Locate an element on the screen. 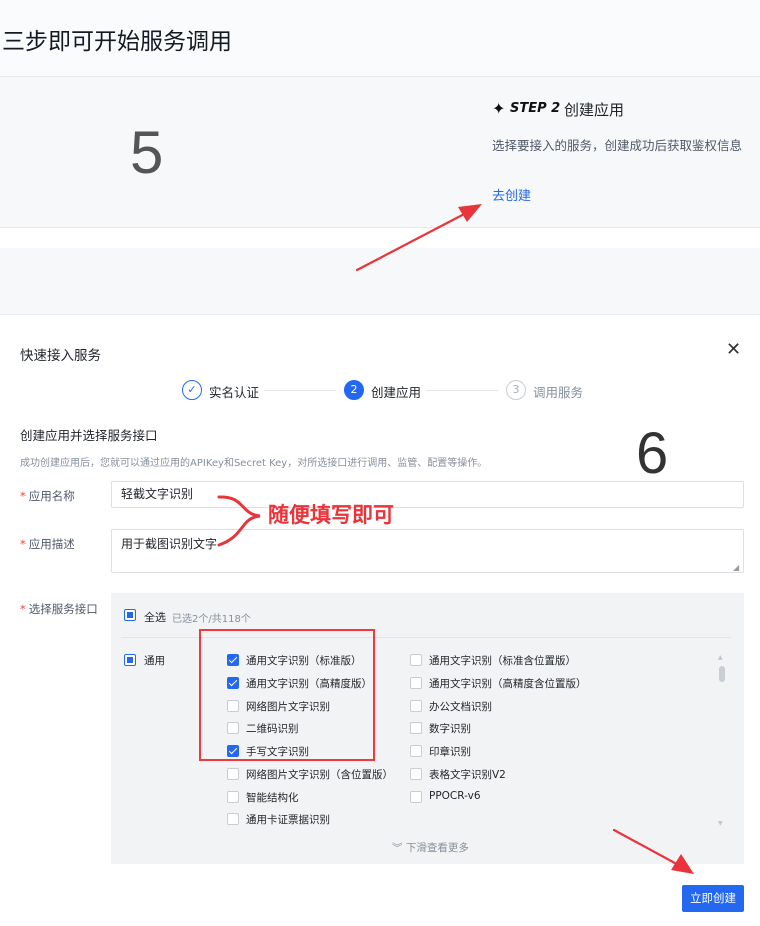  step-label: STEP 2 is located at coordinates (535, 108).